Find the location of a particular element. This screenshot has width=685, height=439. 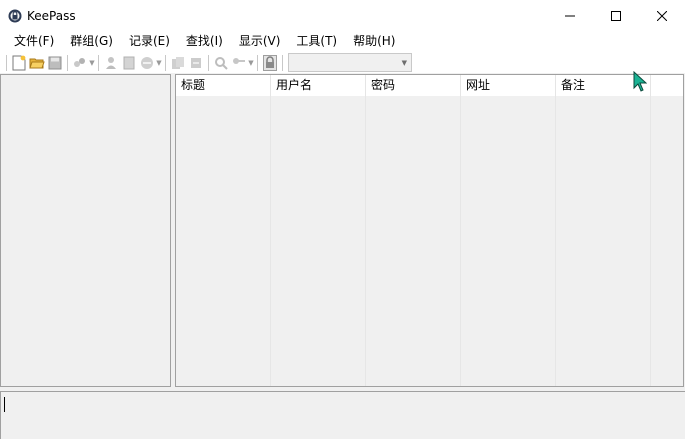

menu-group: 群组(G) is located at coordinates (91, 41).